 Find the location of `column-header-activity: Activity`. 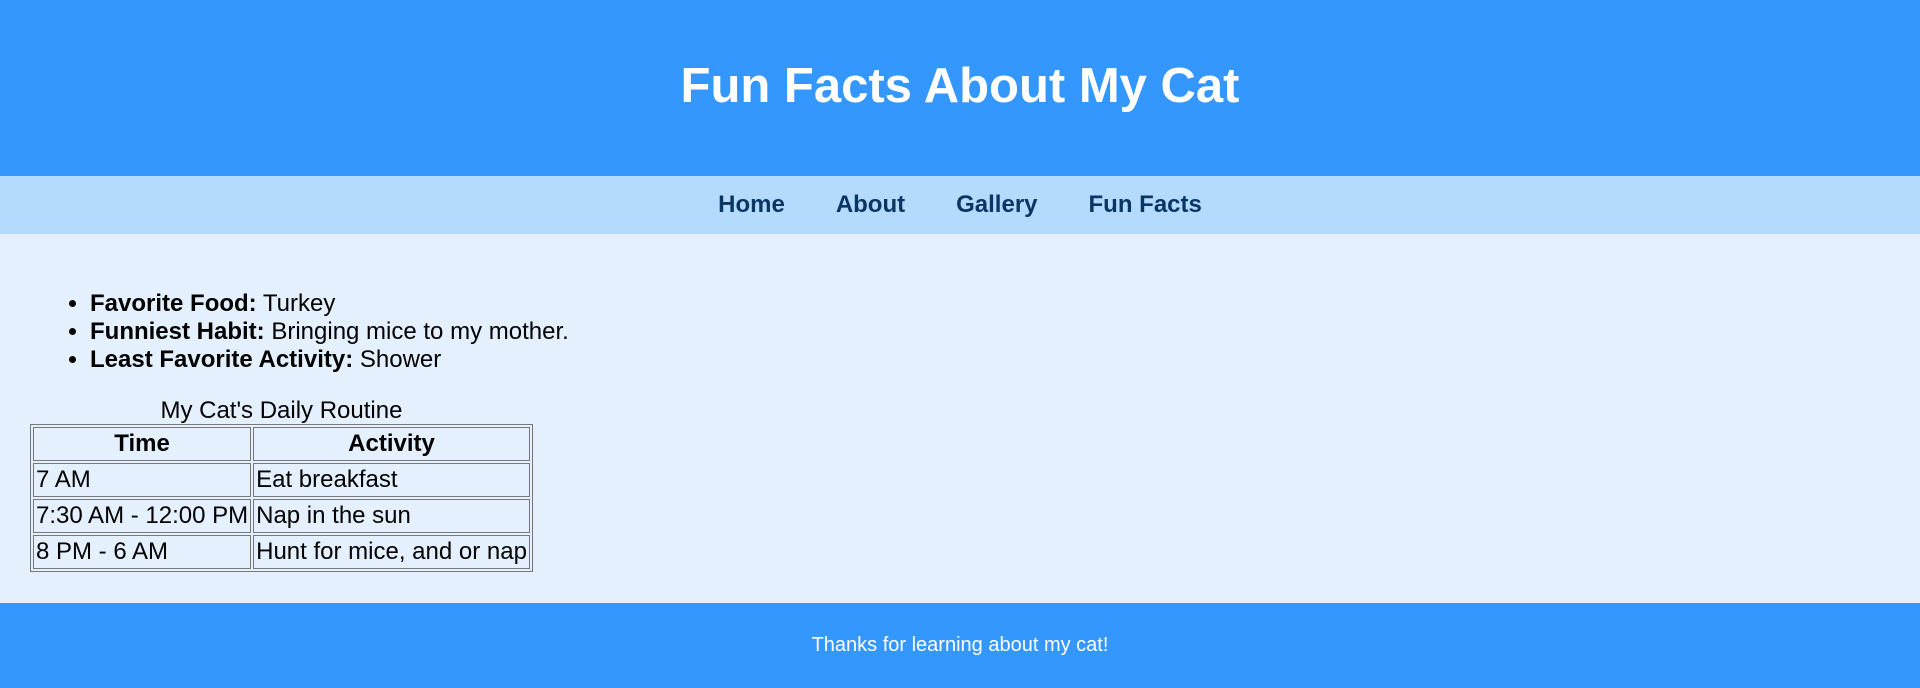

column-header-activity: Activity is located at coordinates (391, 444).